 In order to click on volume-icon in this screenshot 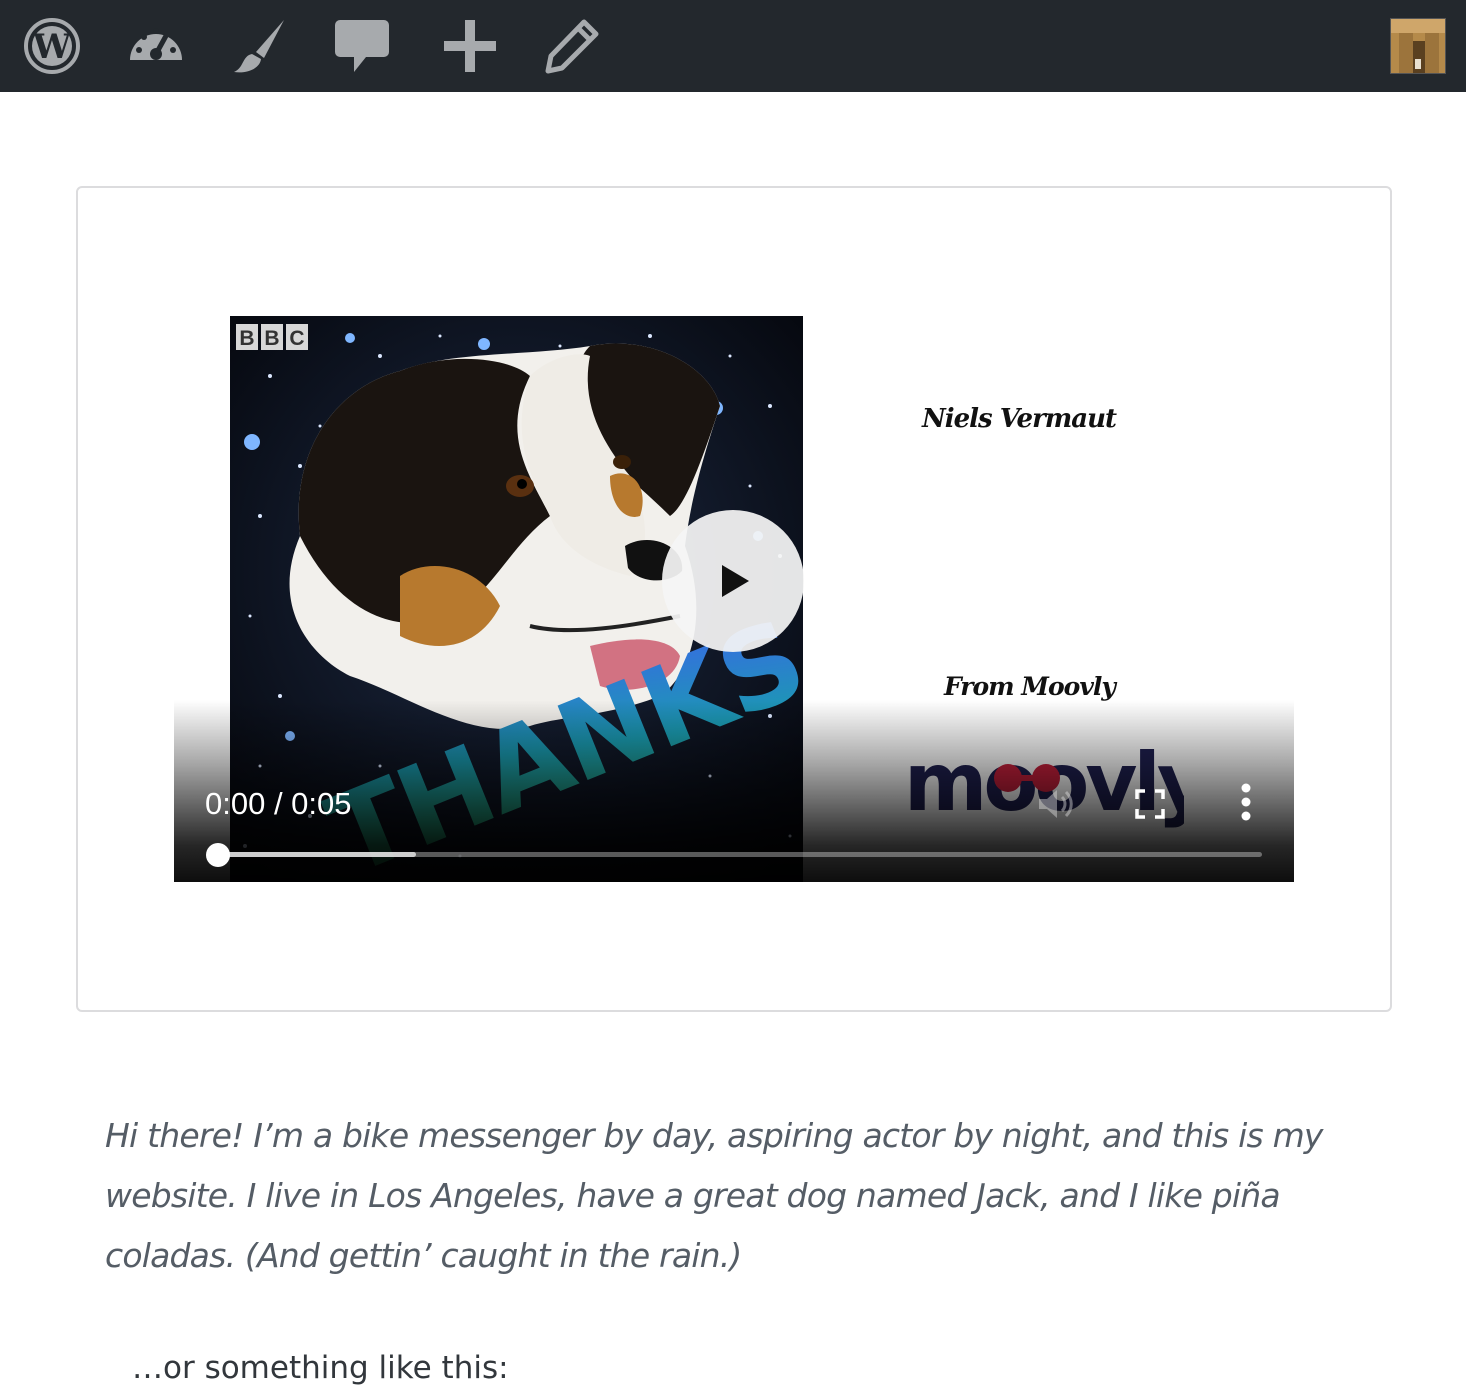, I will do `click(1056, 804)`.